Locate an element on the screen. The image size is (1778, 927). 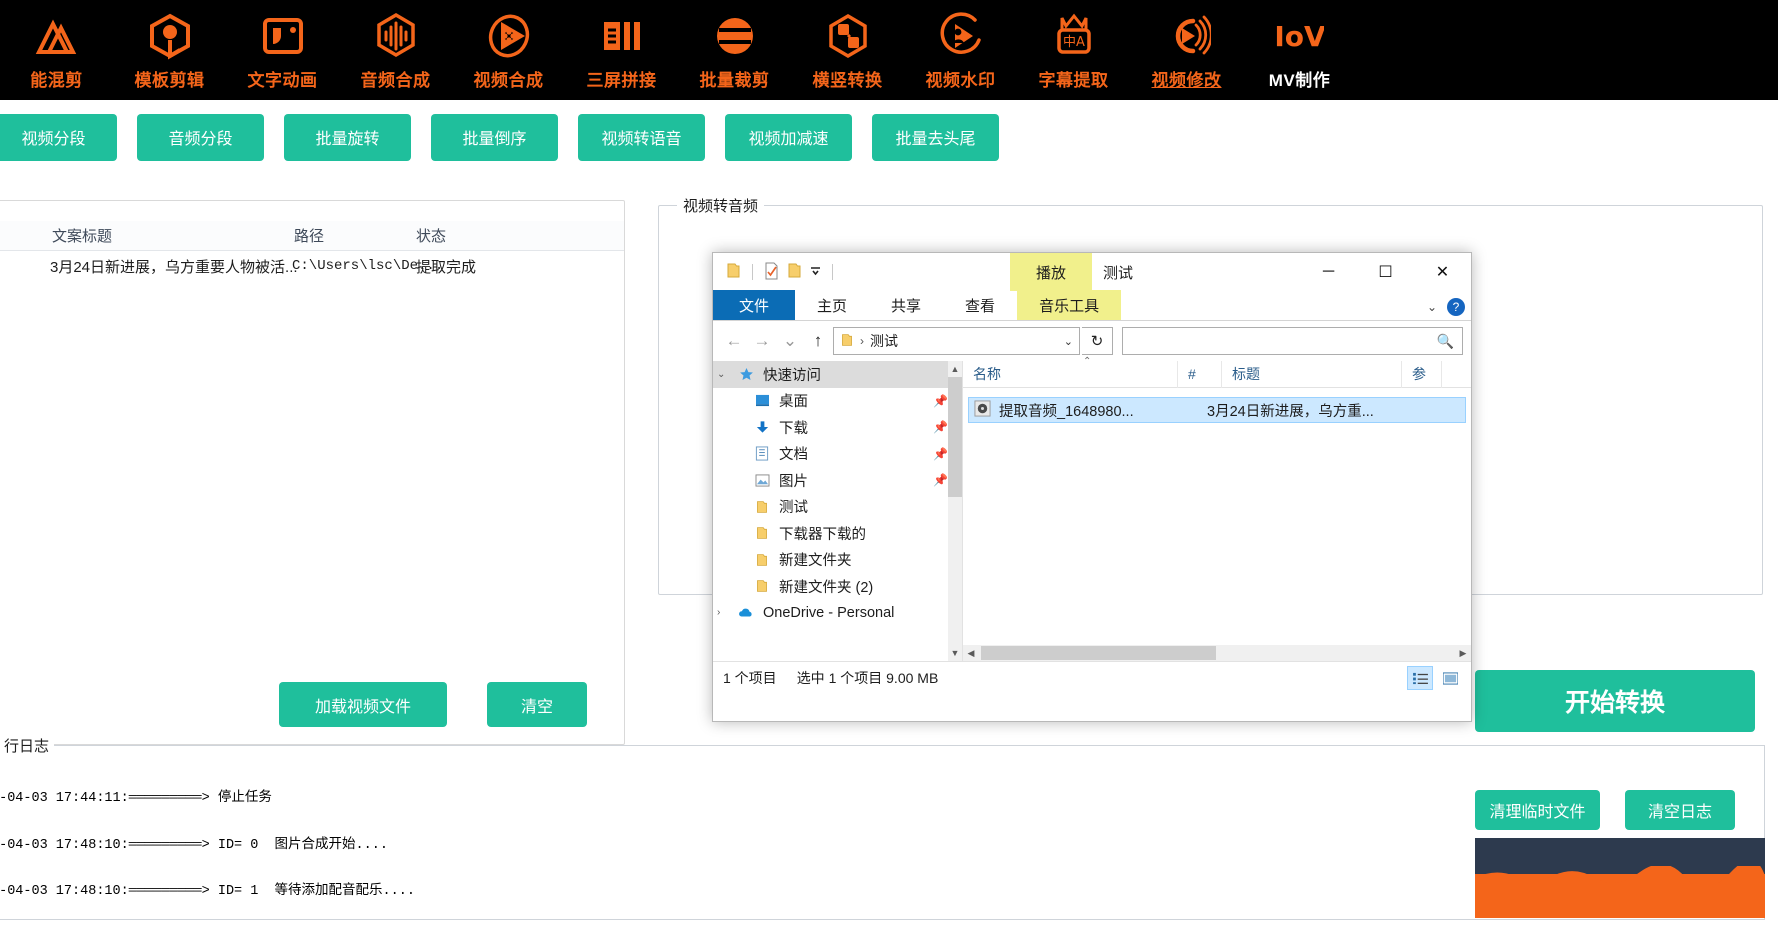
search-input: 🔍 is located at coordinates (1292, 341).